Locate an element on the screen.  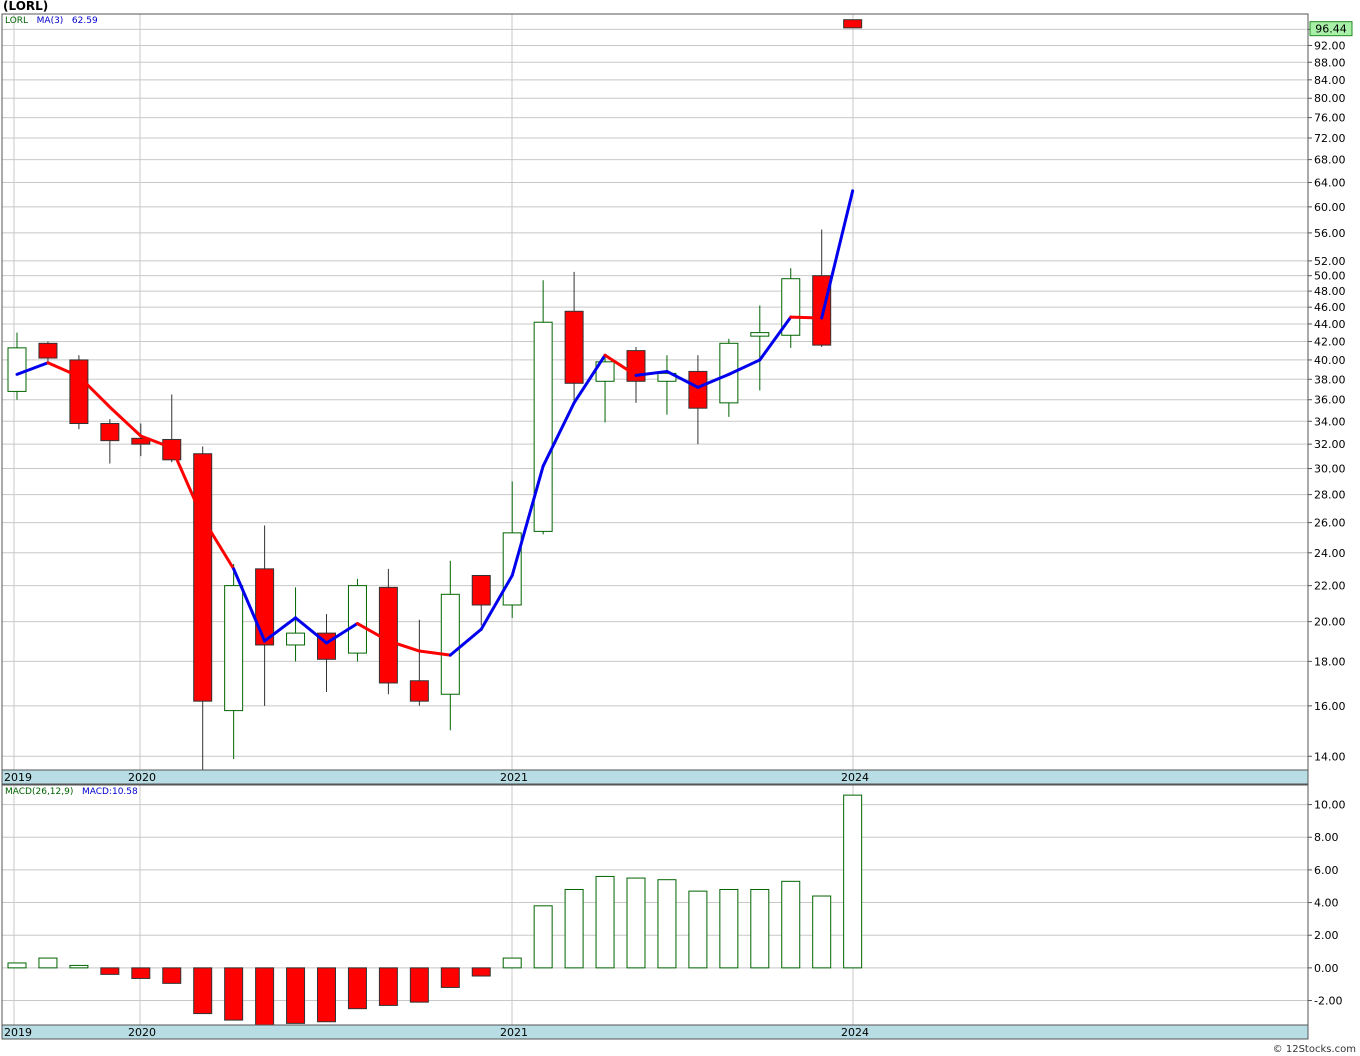
price-tick-label: 40.00 is located at coordinates (1330, 360).